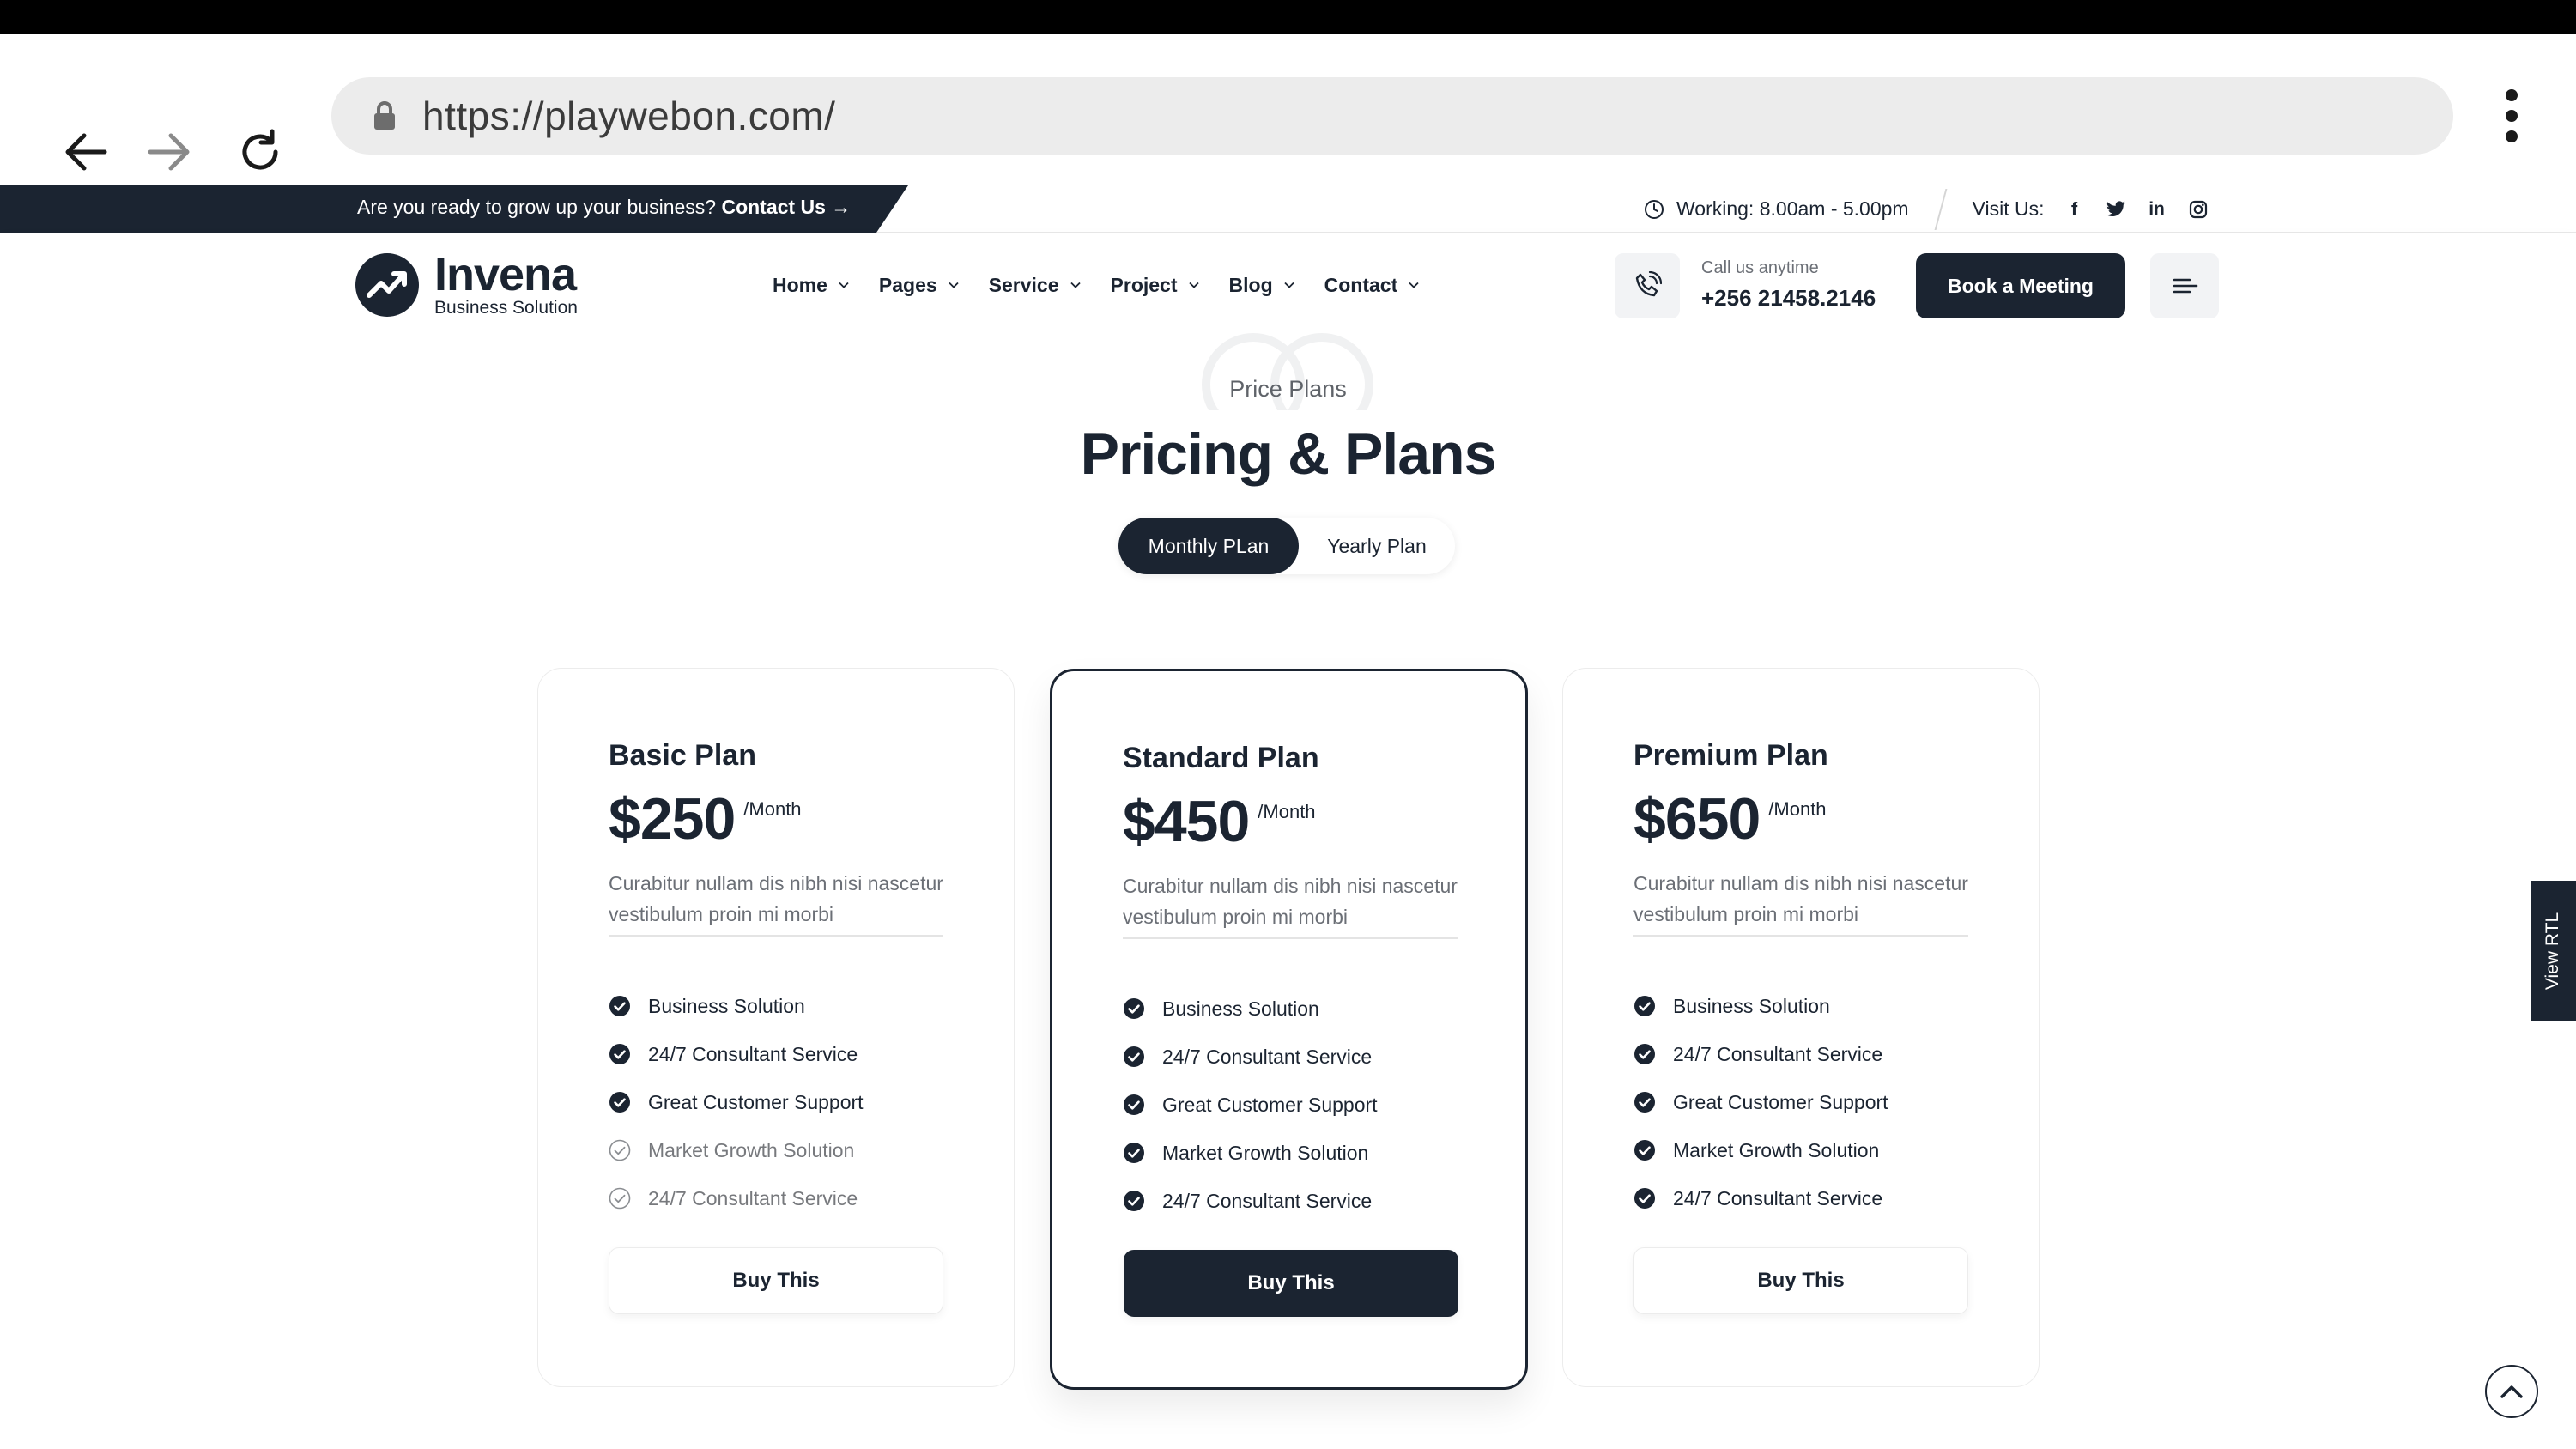  What do you see at coordinates (1730, 755) in the screenshot?
I see `plan-name: Premium Plan` at bounding box center [1730, 755].